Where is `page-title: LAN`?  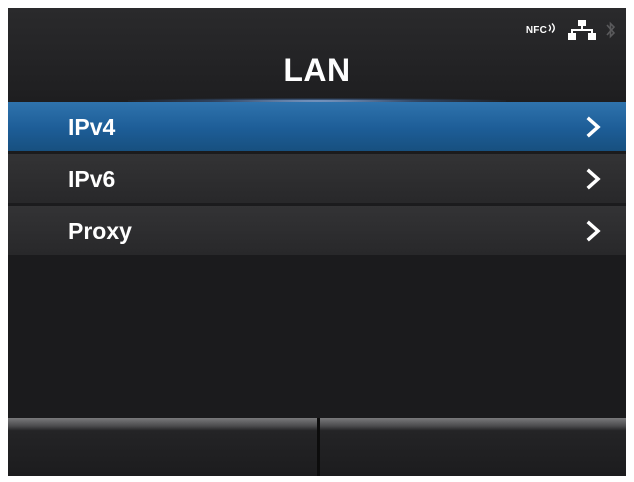 page-title: LAN is located at coordinates (317, 70).